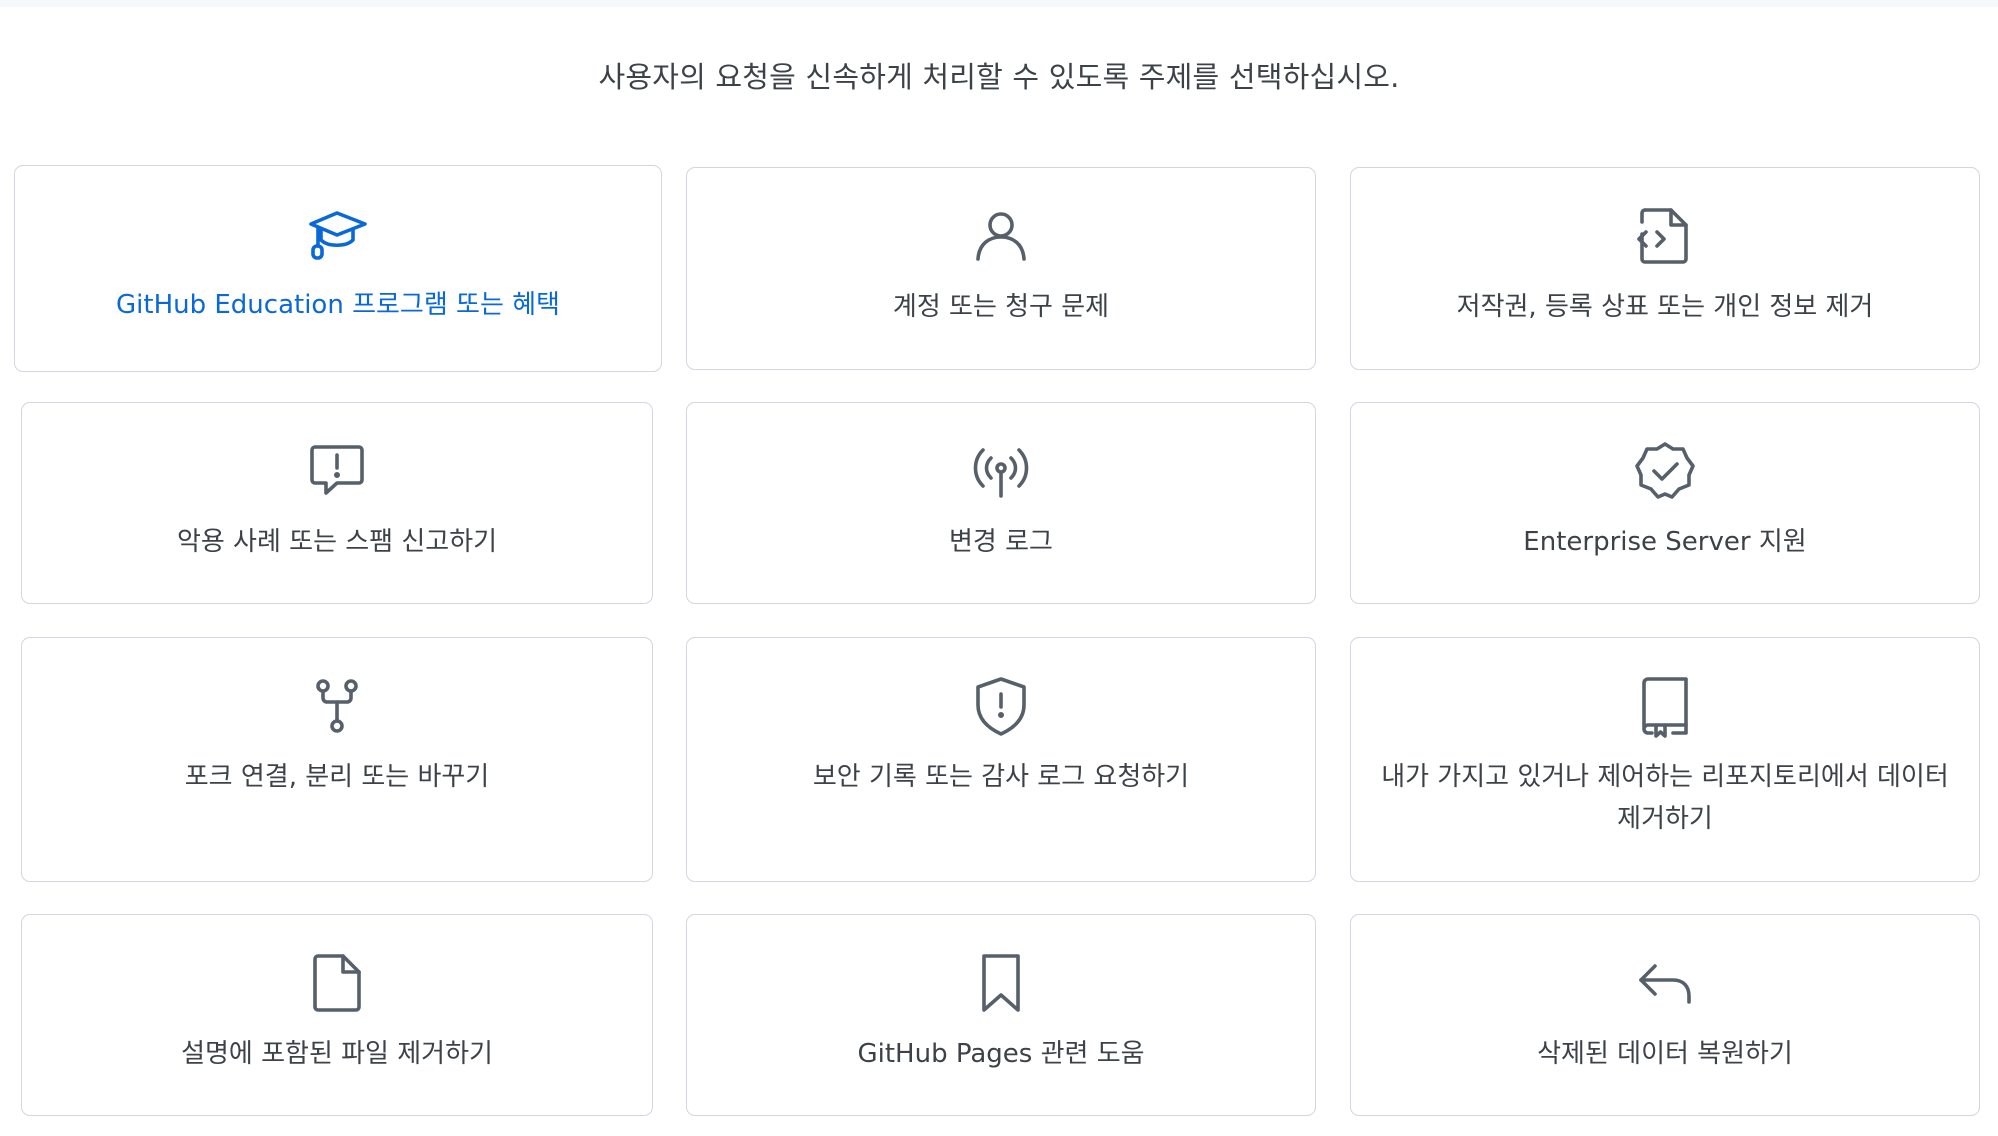 The height and width of the screenshot is (1136, 1998). Describe the element at coordinates (1001, 983) in the screenshot. I see `bookmark-icon` at that location.